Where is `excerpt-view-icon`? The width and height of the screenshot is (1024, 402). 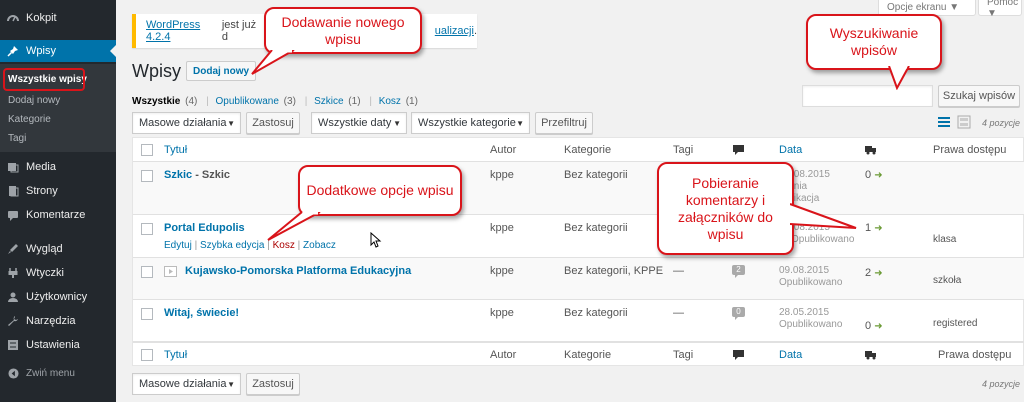 excerpt-view-icon is located at coordinates (964, 123).